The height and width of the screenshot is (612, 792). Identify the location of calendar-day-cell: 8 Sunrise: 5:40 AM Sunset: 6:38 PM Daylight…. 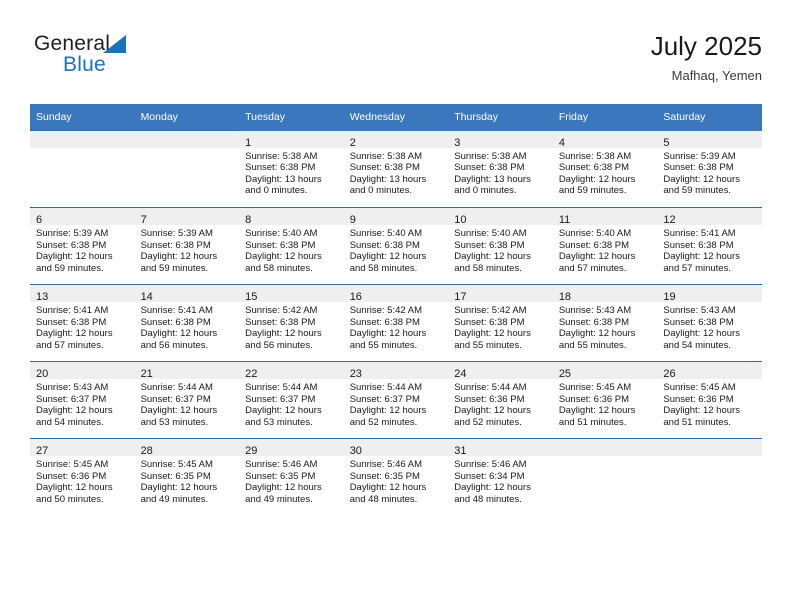
(291, 246).